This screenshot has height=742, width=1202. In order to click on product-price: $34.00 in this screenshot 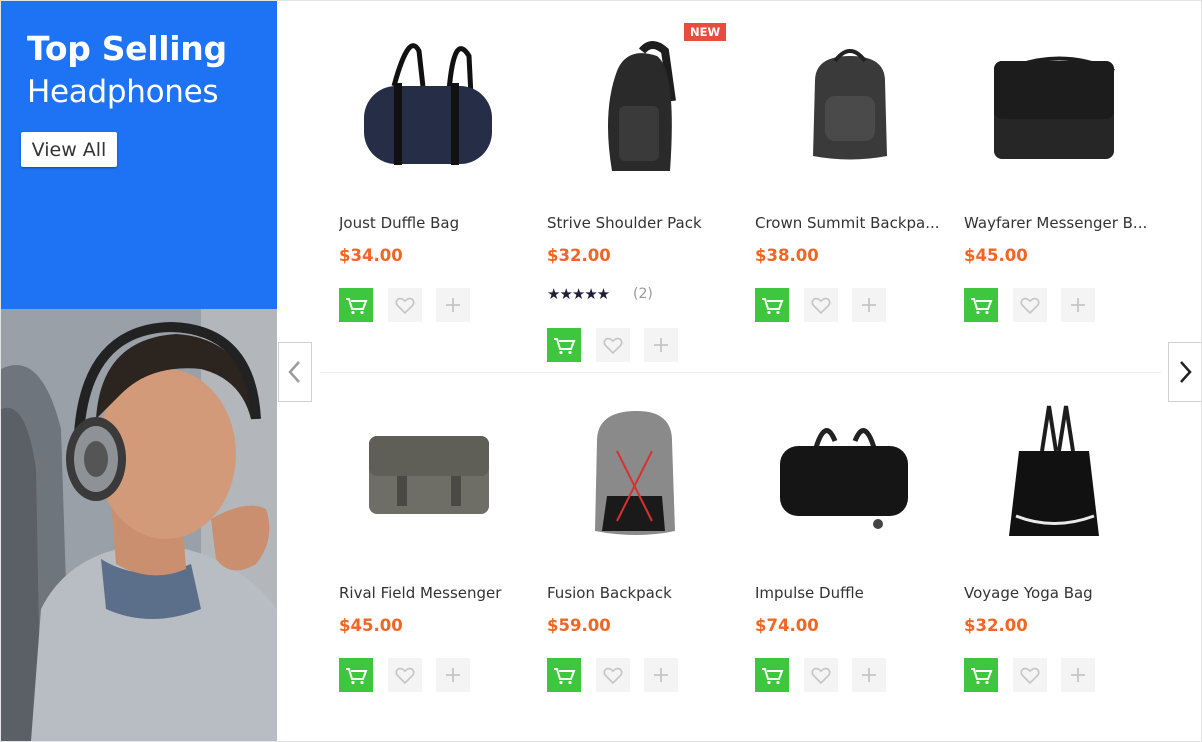, I will do `click(371, 255)`.